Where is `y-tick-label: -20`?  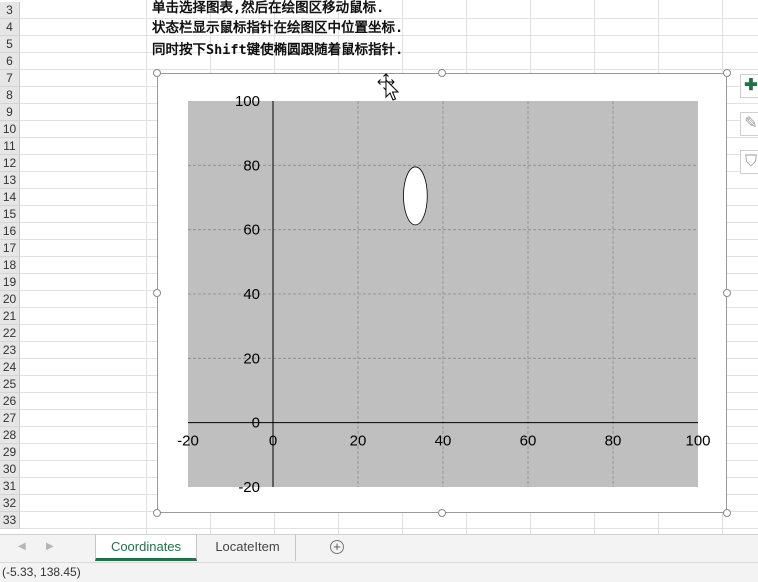 y-tick-label: -20 is located at coordinates (249, 487).